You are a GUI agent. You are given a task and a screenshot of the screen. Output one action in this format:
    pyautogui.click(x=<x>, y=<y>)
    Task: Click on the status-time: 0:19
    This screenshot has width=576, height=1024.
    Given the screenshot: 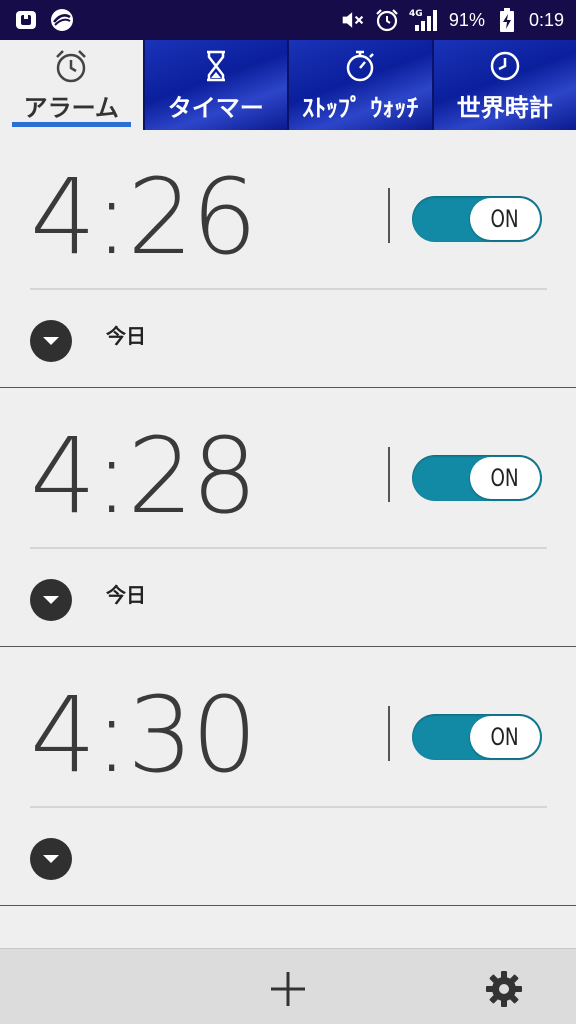 What is the action you would take?
    pyautogui.click(x=546, y=19)
    